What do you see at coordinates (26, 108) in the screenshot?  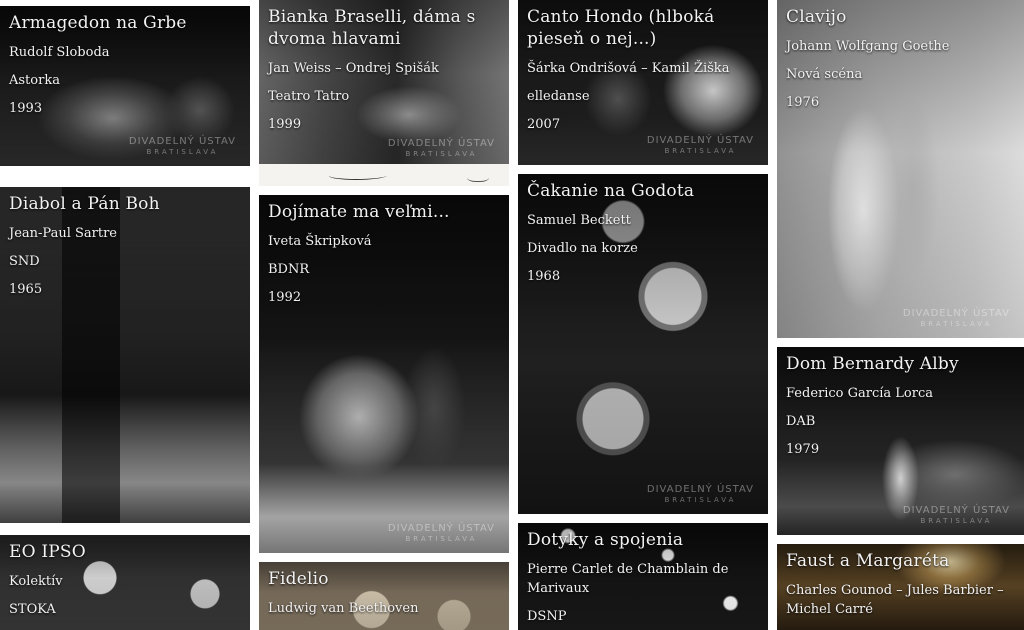 I see `production-year: 1993` at bounding box center [26, 108].